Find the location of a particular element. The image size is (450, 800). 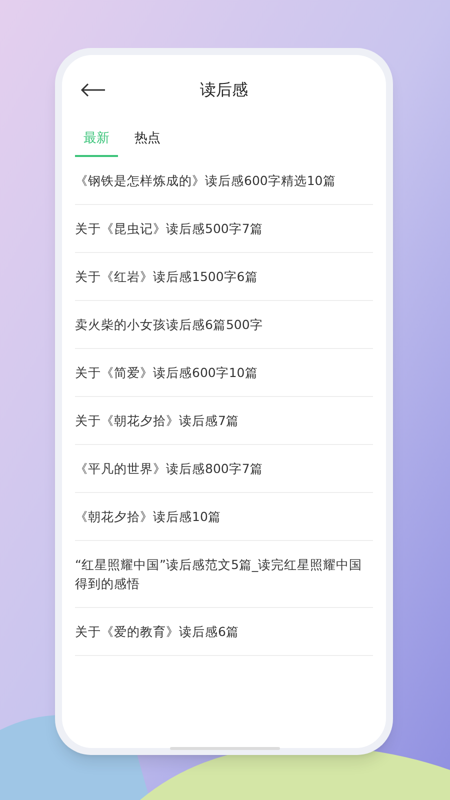

back-arrow-icon is located at coordinates (93, 90).